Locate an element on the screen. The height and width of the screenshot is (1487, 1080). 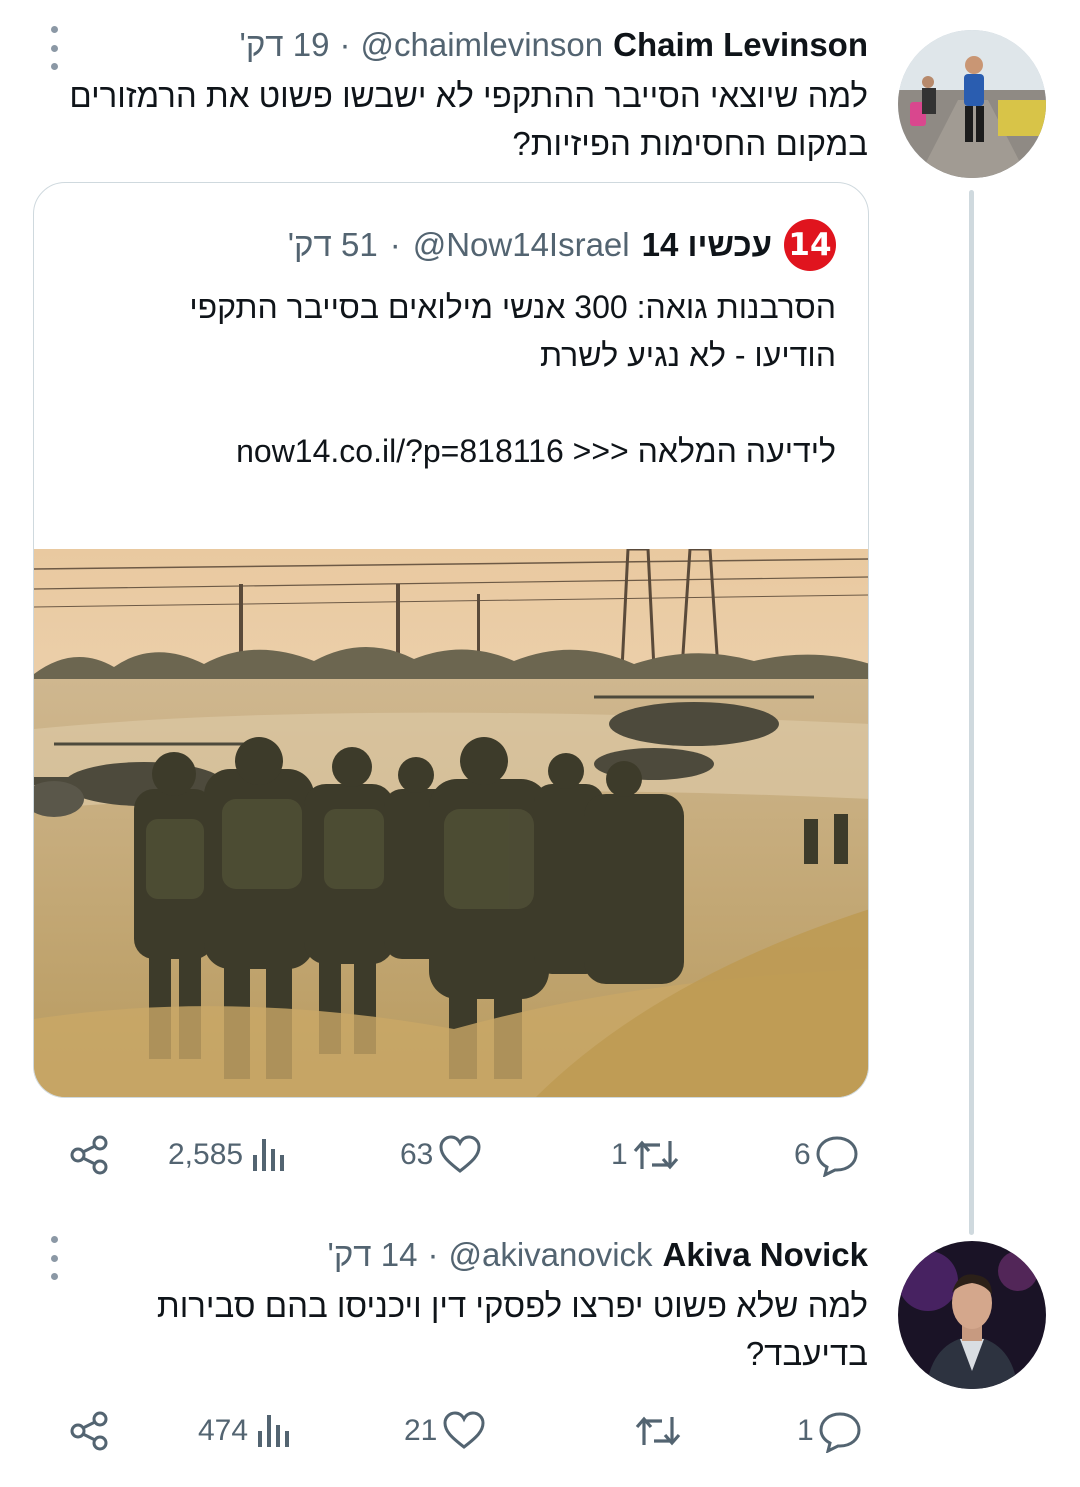
tweet2-reply-count: 1 is located at coordinates (805, 1430).